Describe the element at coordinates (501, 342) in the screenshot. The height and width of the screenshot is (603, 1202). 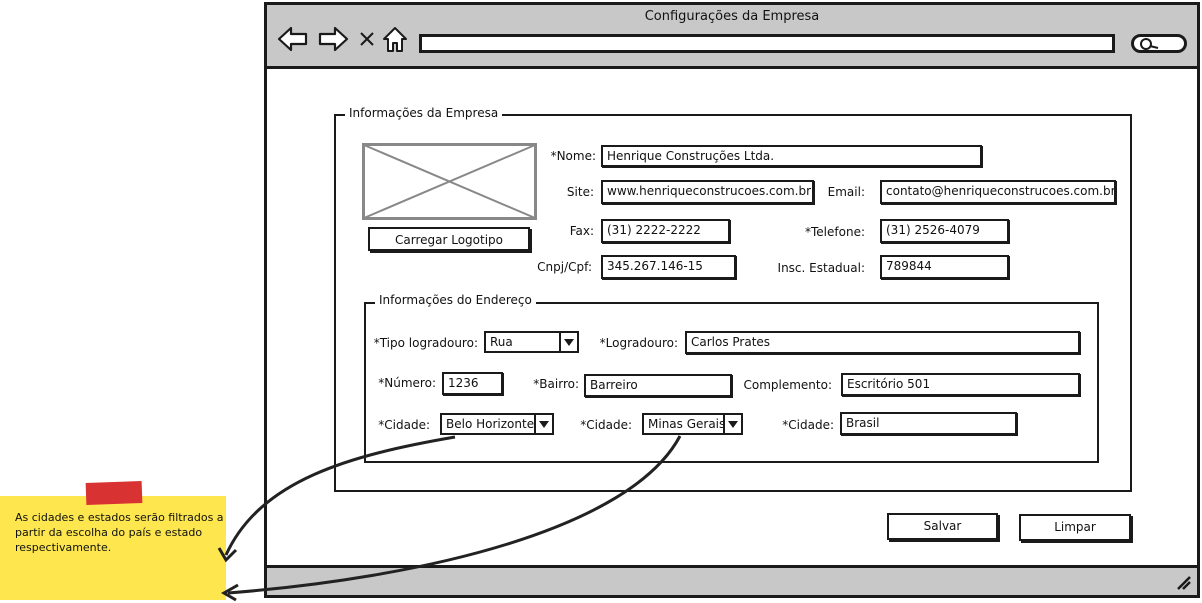
I see `street-type-value: Rua` at that location.